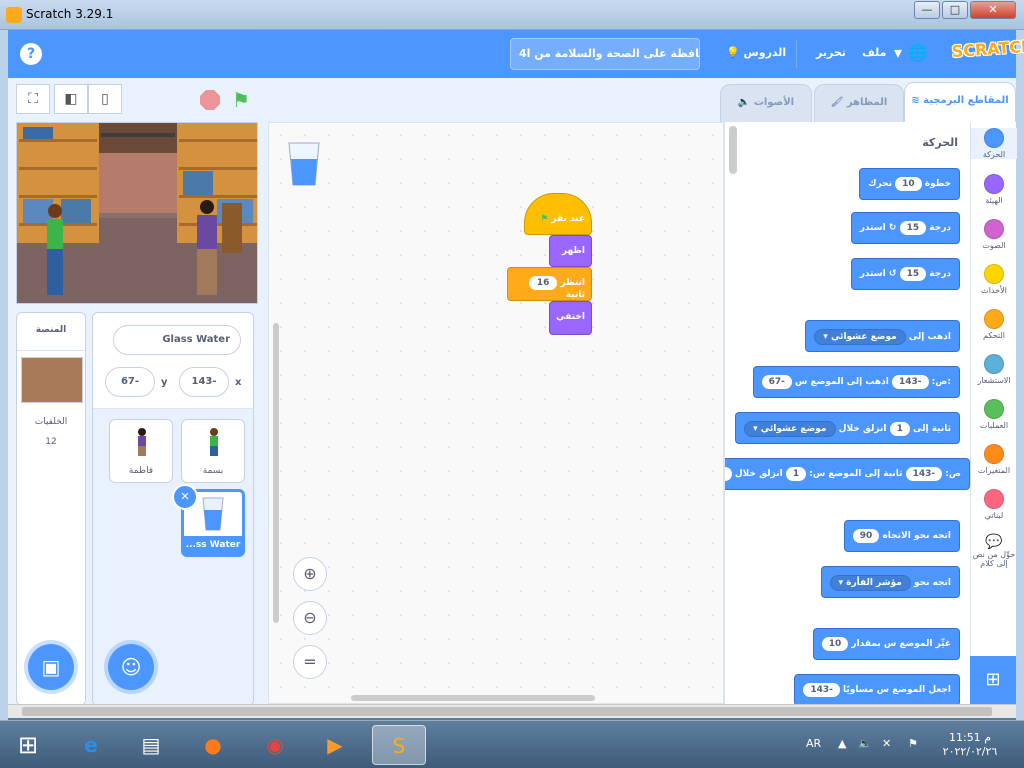 The height and width of the screenshot is (768, 1024). I want to click on turn-right-block: درجة 15 ↻ استدر, so click(905, 228).